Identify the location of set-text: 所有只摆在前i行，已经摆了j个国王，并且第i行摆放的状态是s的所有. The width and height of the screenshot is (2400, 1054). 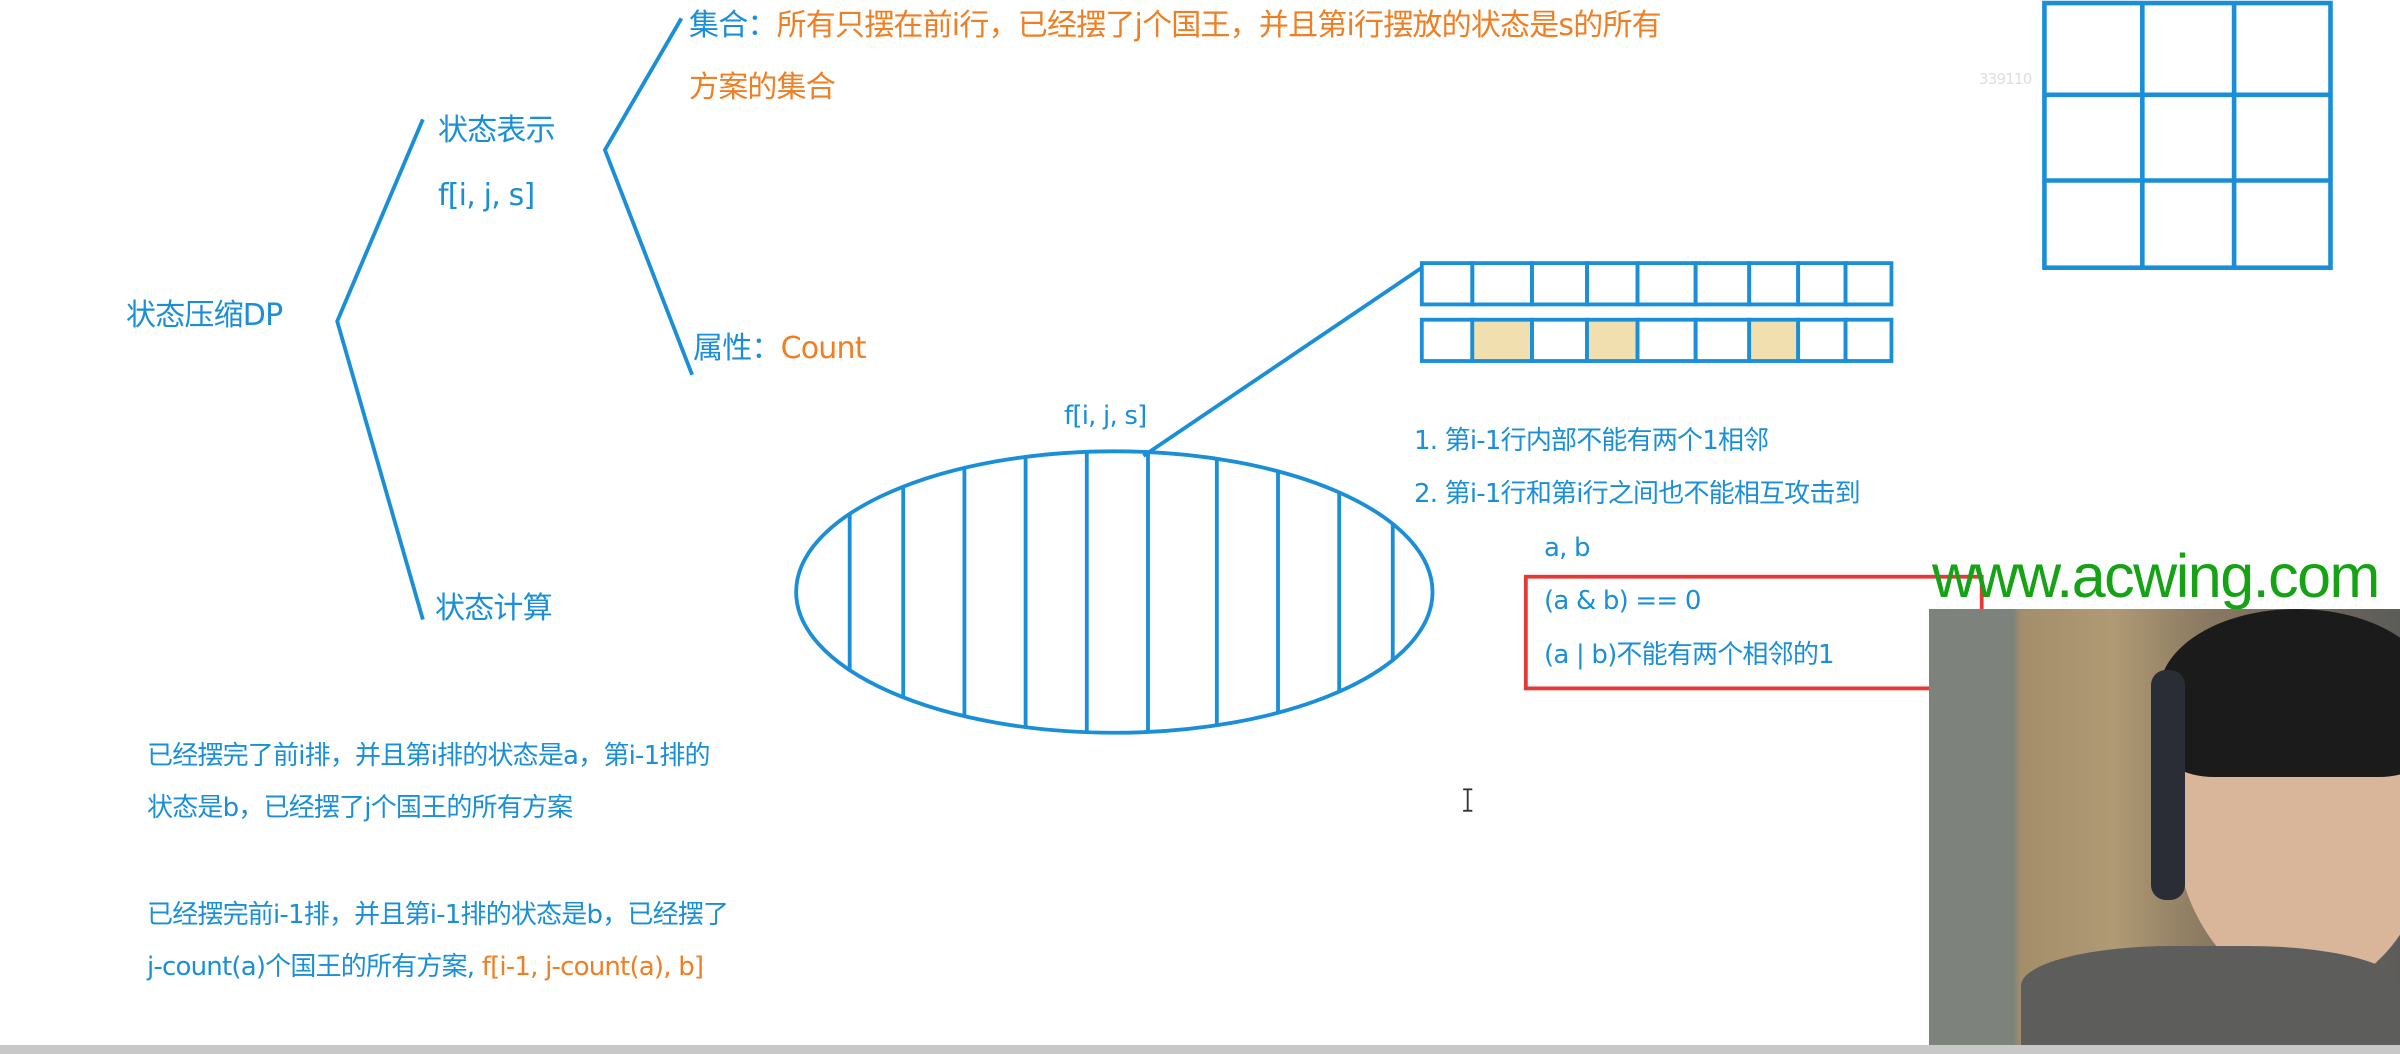
(1219, 25).